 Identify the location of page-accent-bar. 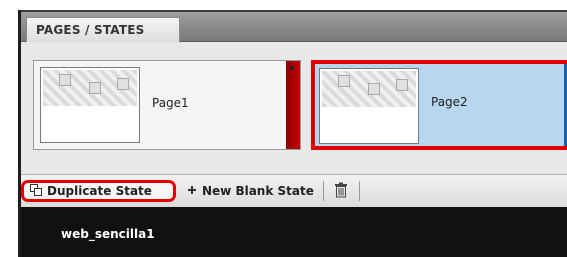
(293, 105).